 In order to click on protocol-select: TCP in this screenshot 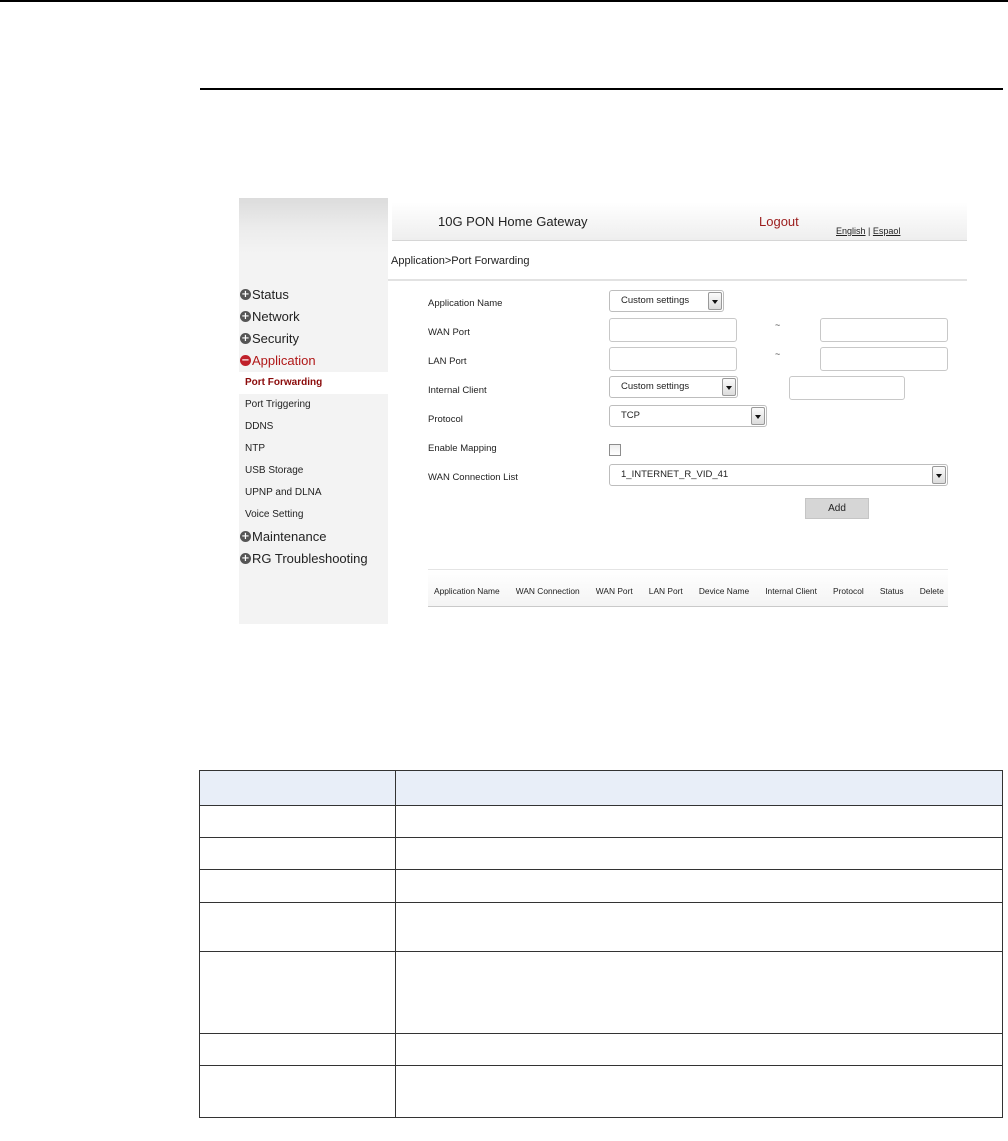, I will do `click(688, 416)`.